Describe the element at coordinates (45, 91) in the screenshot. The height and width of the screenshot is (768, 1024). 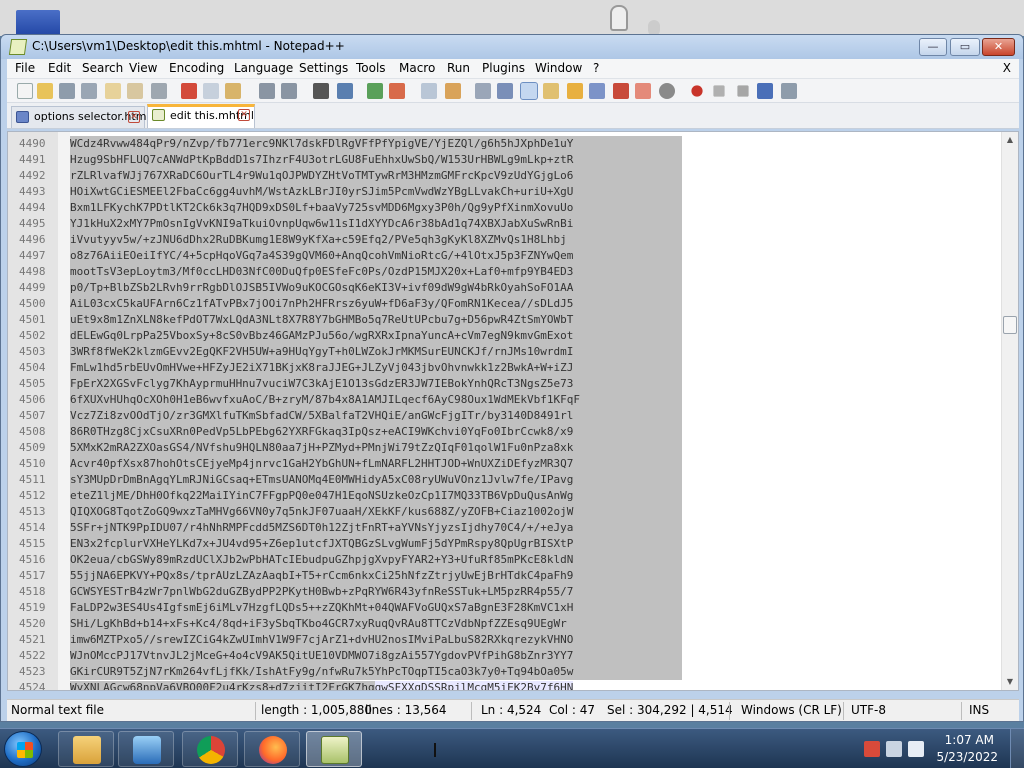
I see `open-file-icon` at that location.